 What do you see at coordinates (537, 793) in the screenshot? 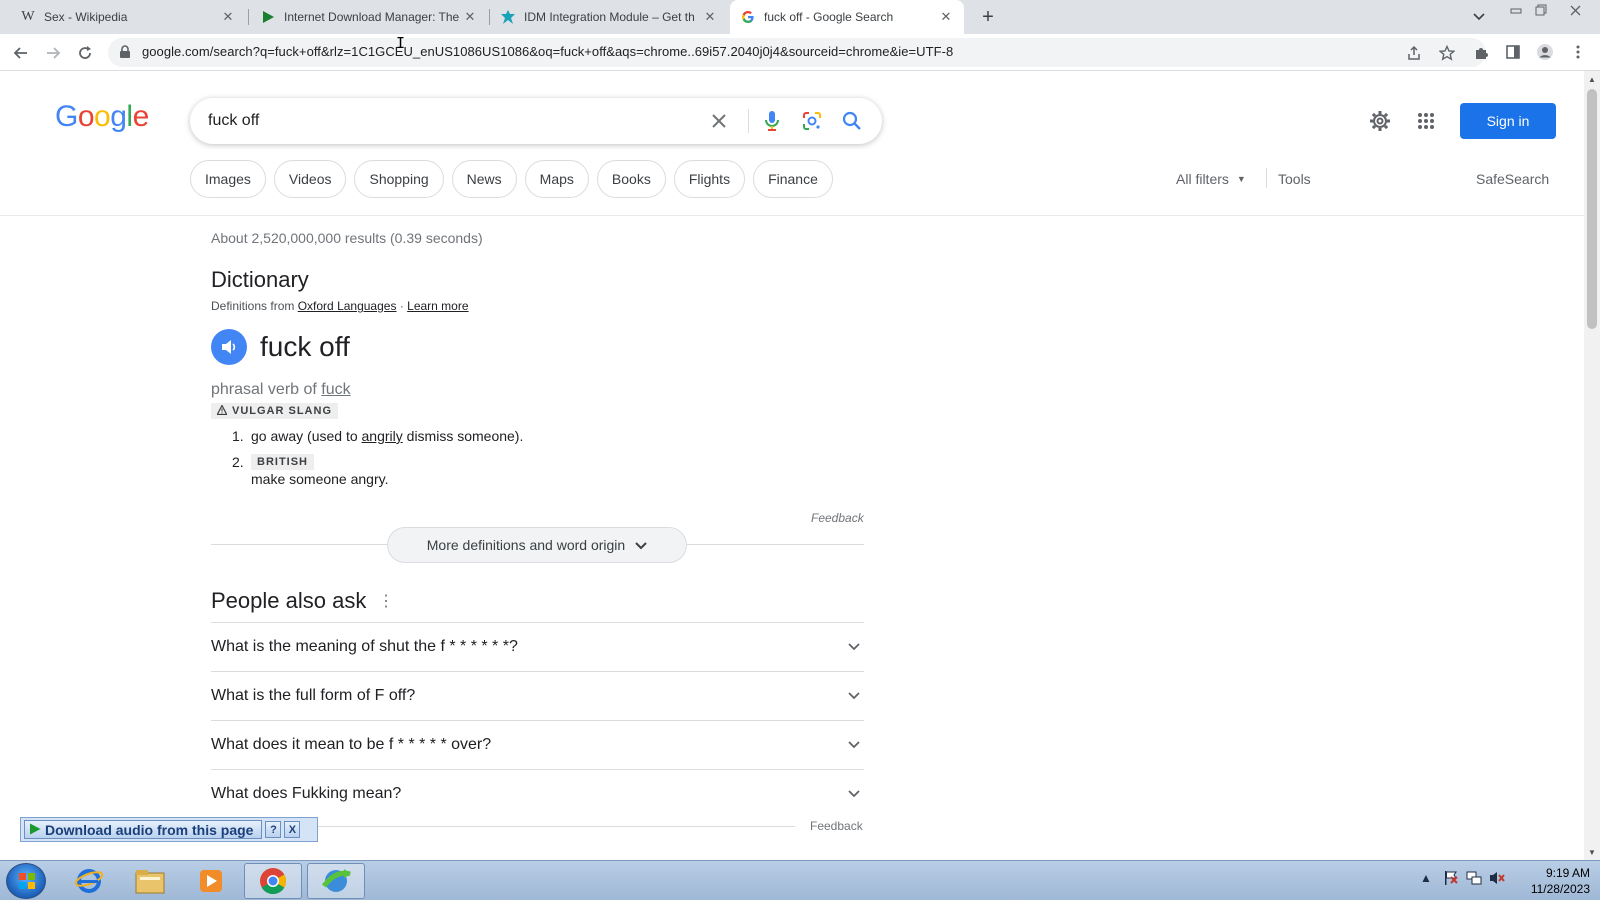
I see `paa-question: What does Fukking mean?` at bounding box center [537, 793].